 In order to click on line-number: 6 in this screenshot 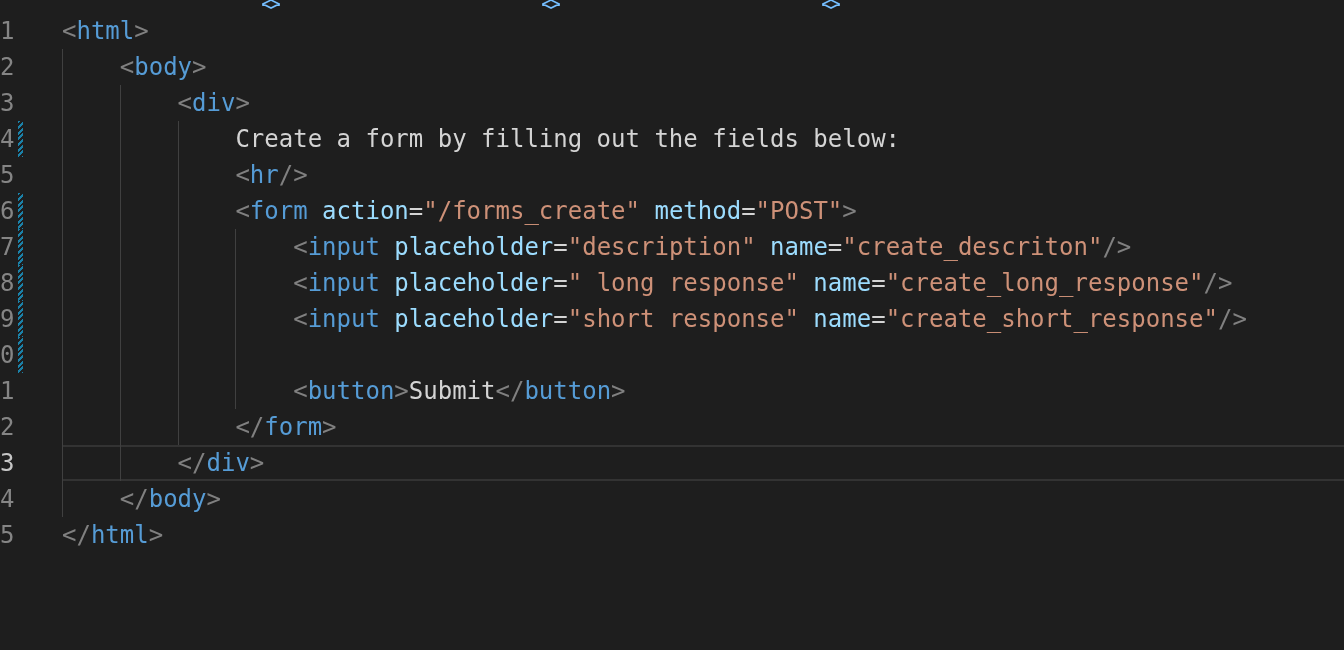, I will do `click(7, 211)`.